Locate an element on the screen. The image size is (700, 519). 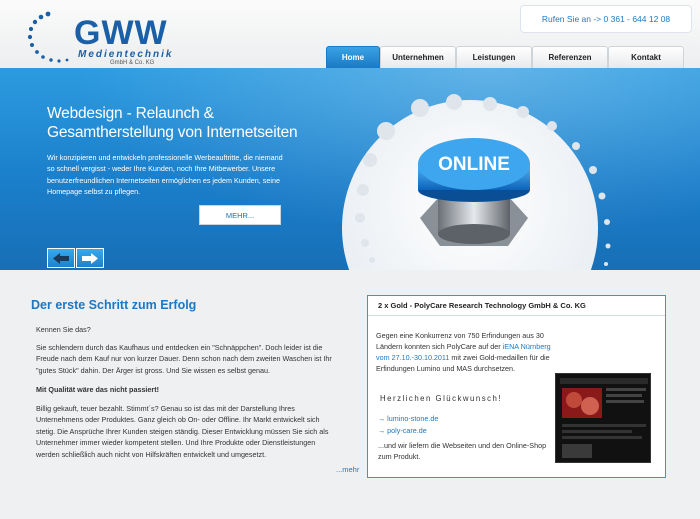
nav-leistungen: Leistungen is located at coordinates (494, 57).